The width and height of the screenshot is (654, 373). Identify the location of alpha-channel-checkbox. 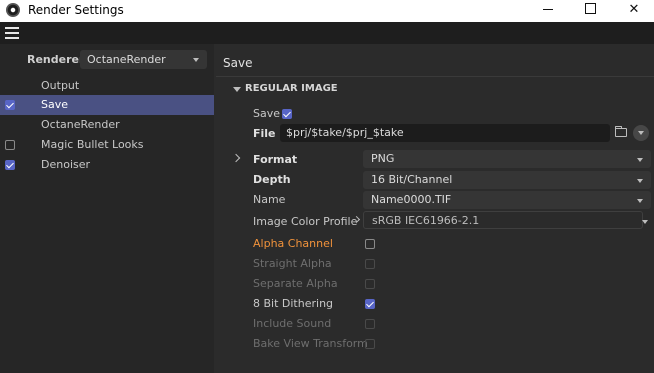
(370, 244).